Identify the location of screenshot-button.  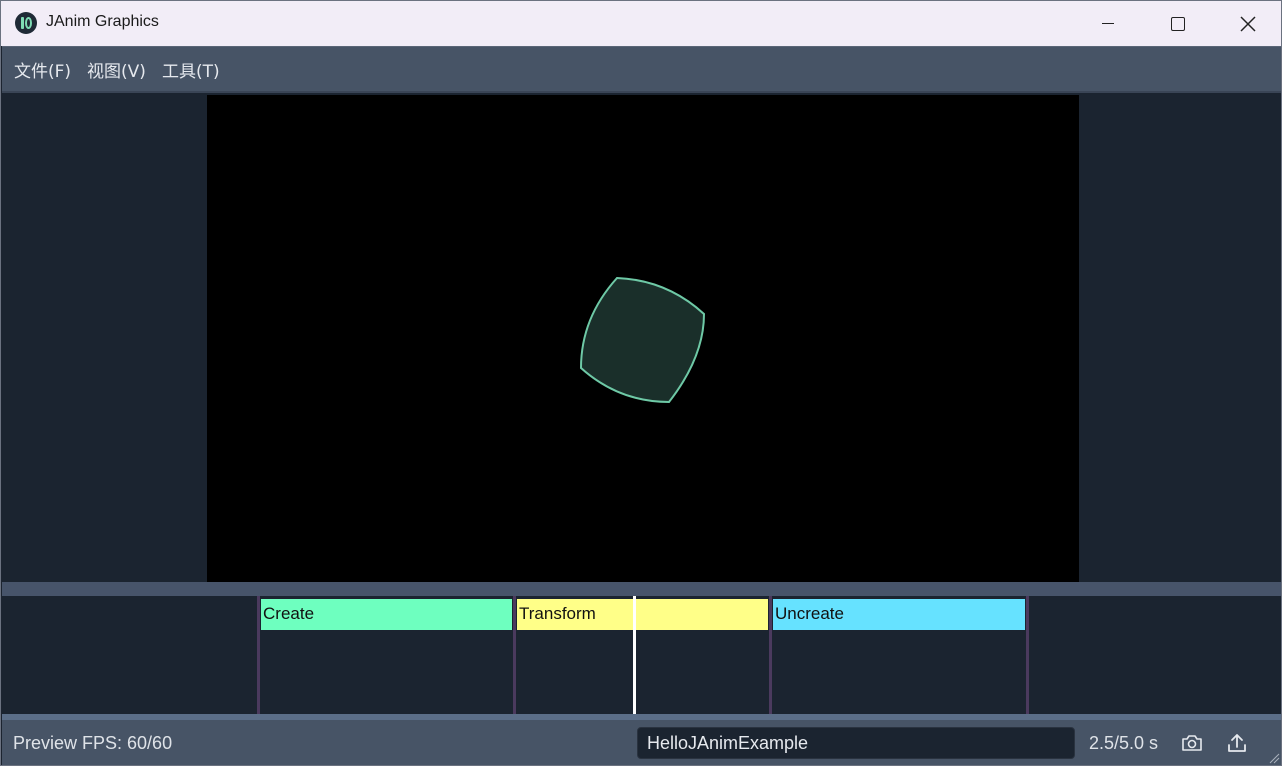
(1192, 743).